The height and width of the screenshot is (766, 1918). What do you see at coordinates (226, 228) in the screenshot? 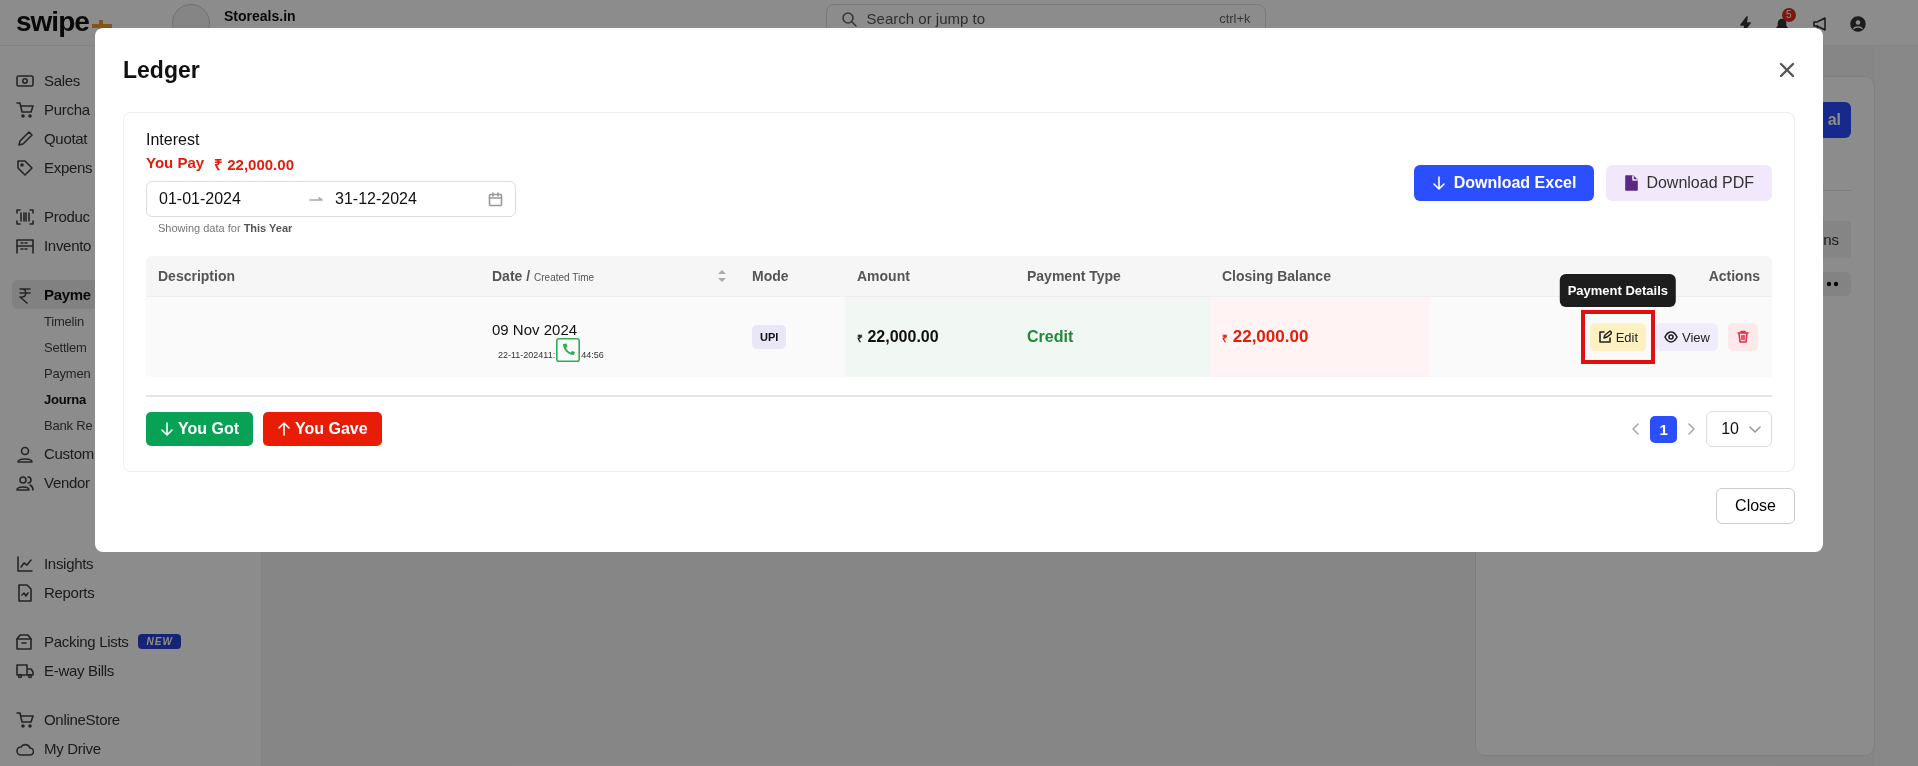
I see `range-note: Showing data for This Year` at bounding box center [226, 228].